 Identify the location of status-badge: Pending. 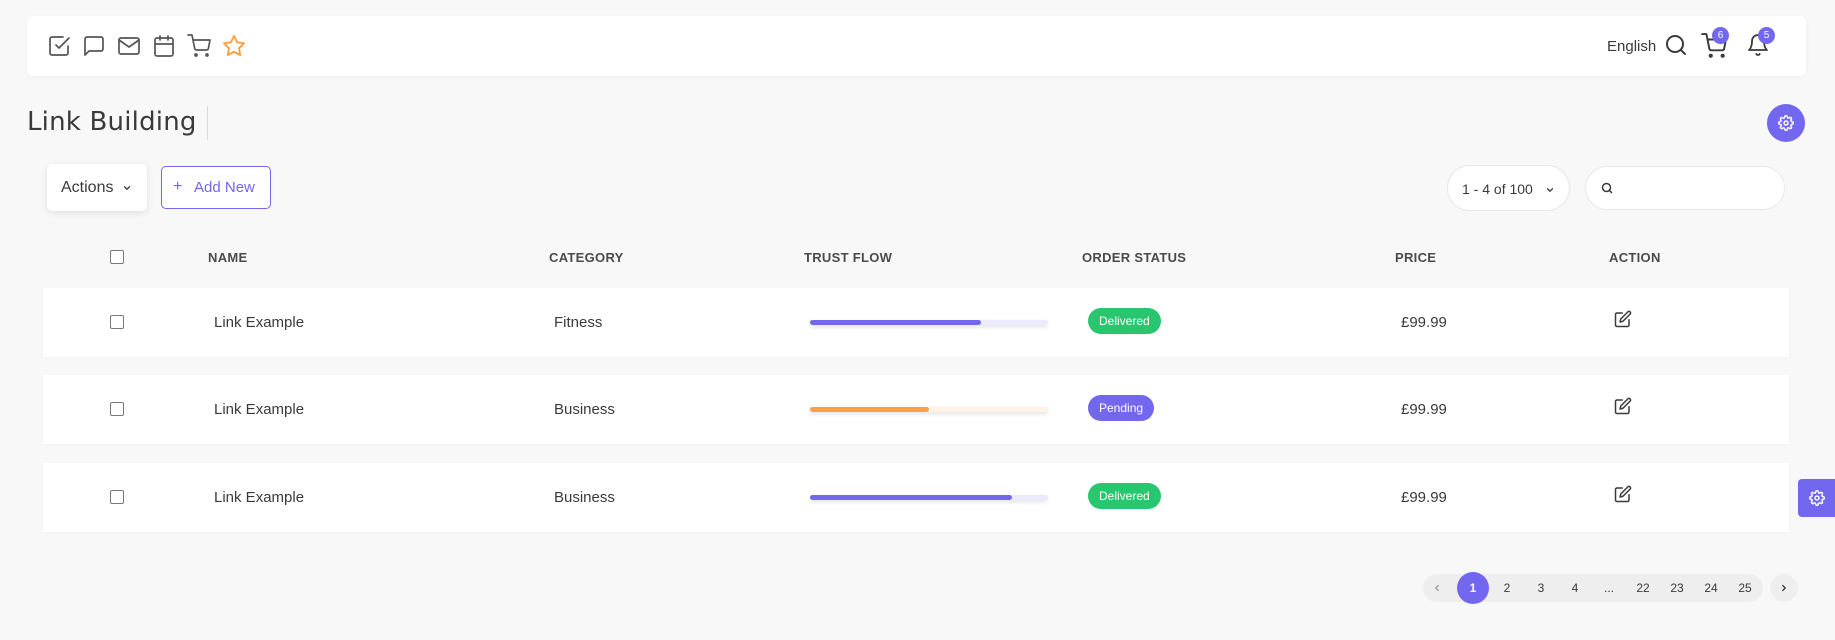
(1121, 408).